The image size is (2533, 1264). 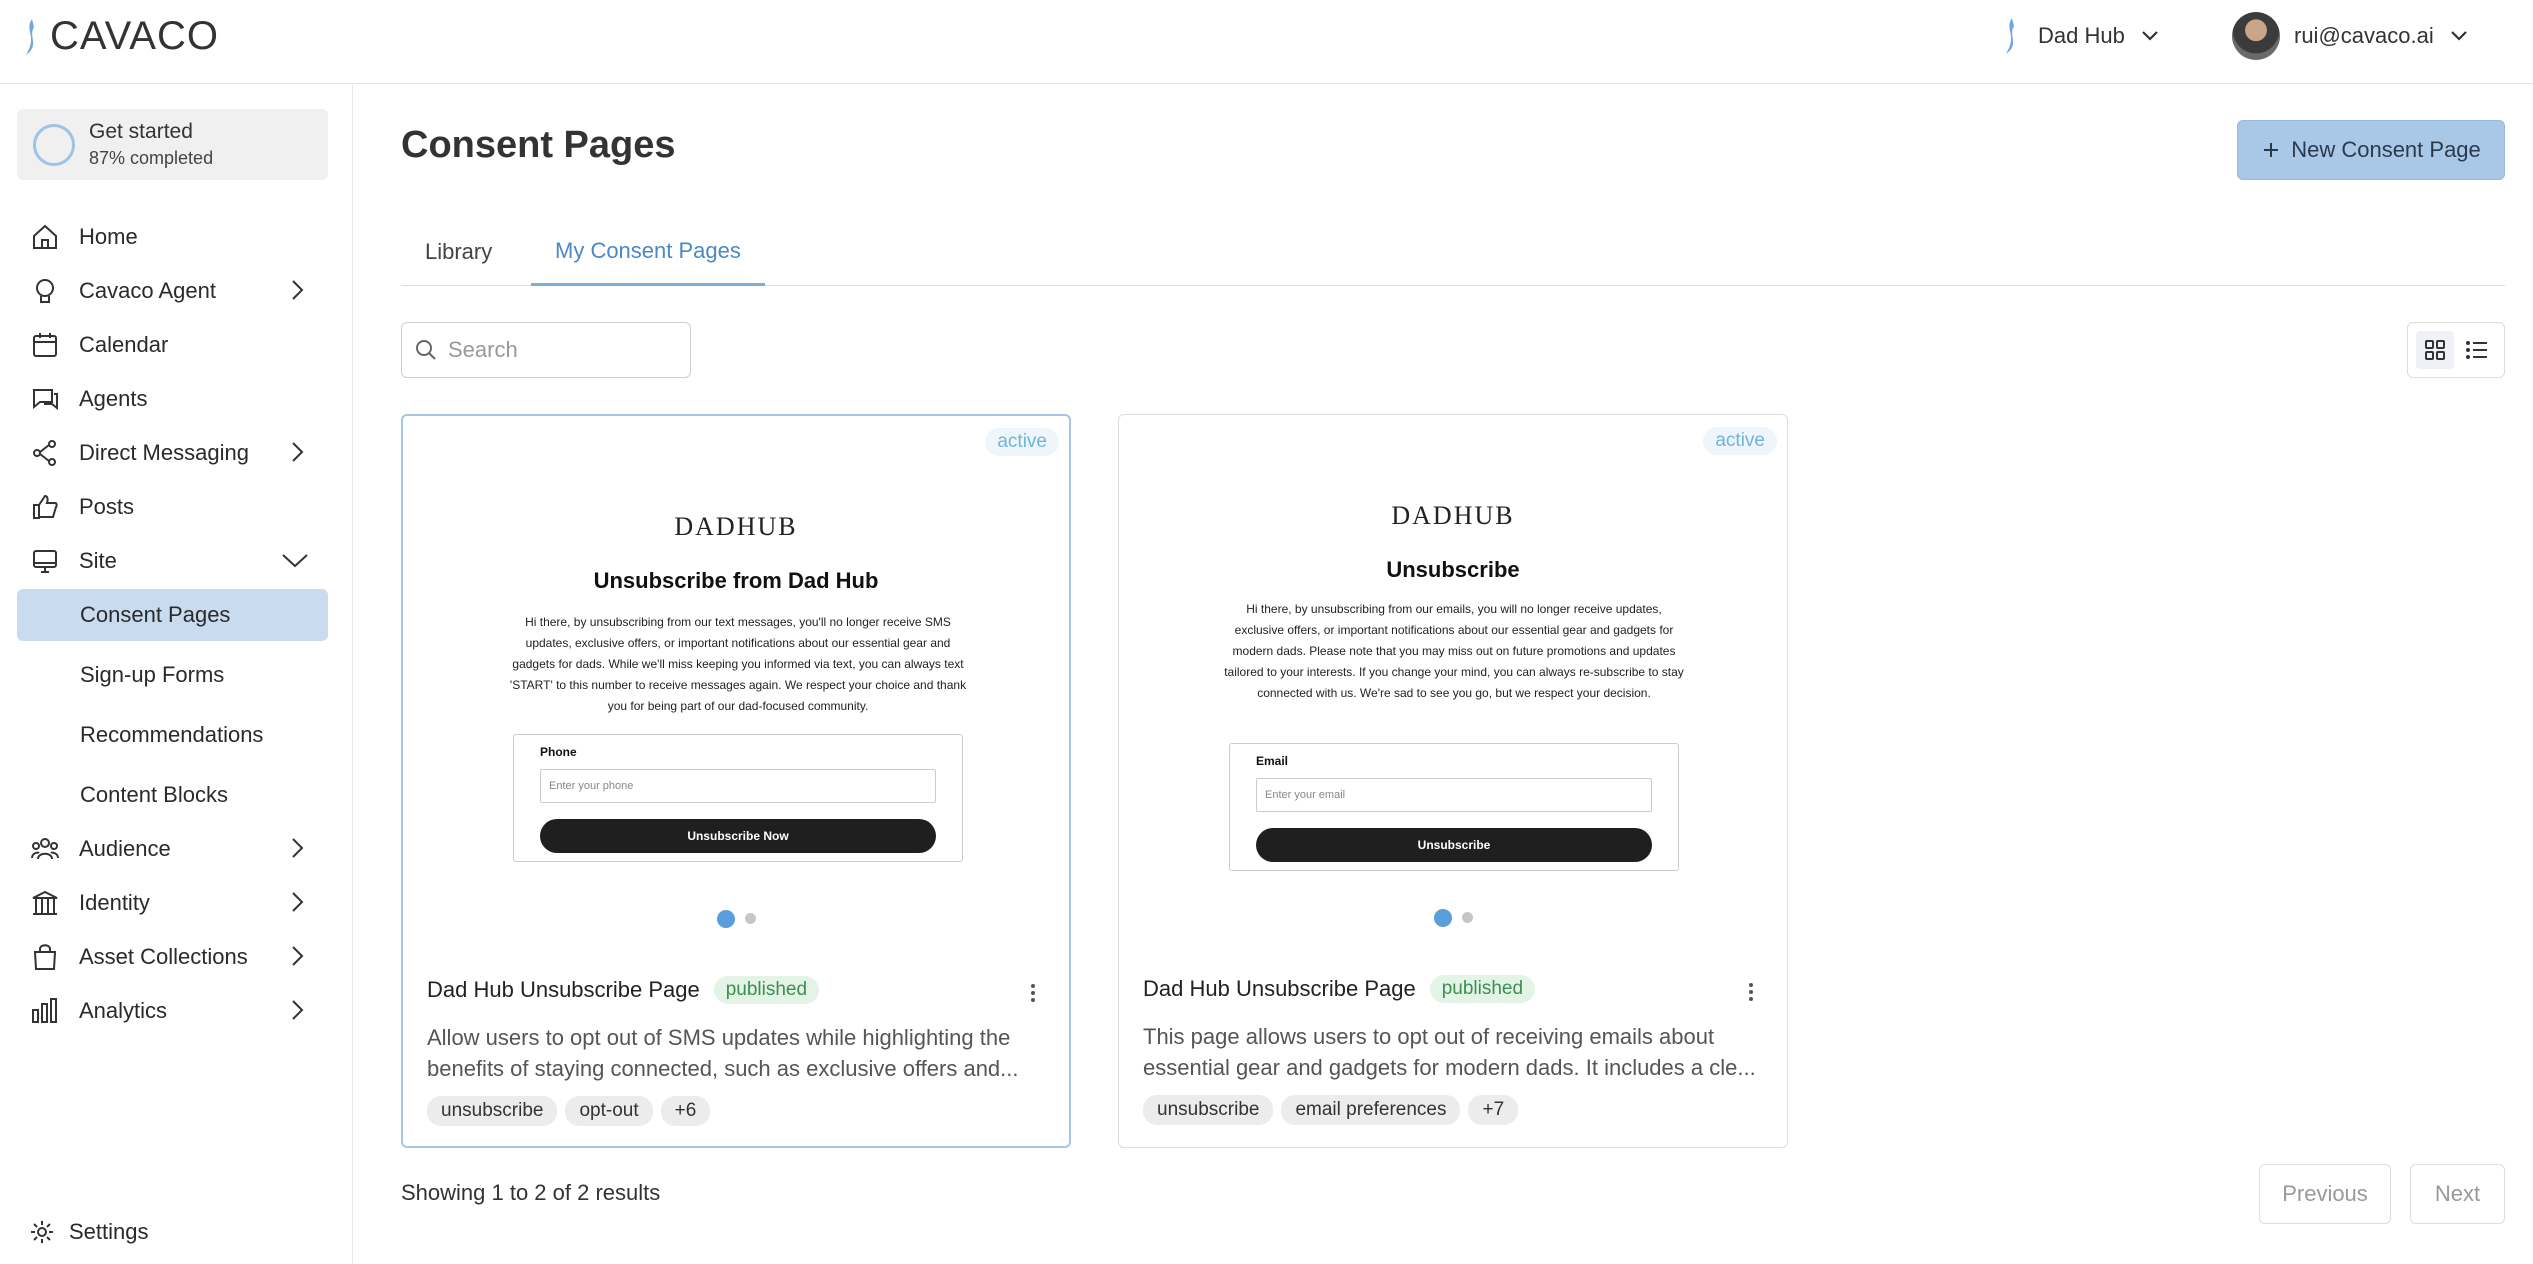 What do you see at coordinates (119, 36) in the screenshot?
I see `brand-logo: CAVACO` at bounding box center [119, 36].